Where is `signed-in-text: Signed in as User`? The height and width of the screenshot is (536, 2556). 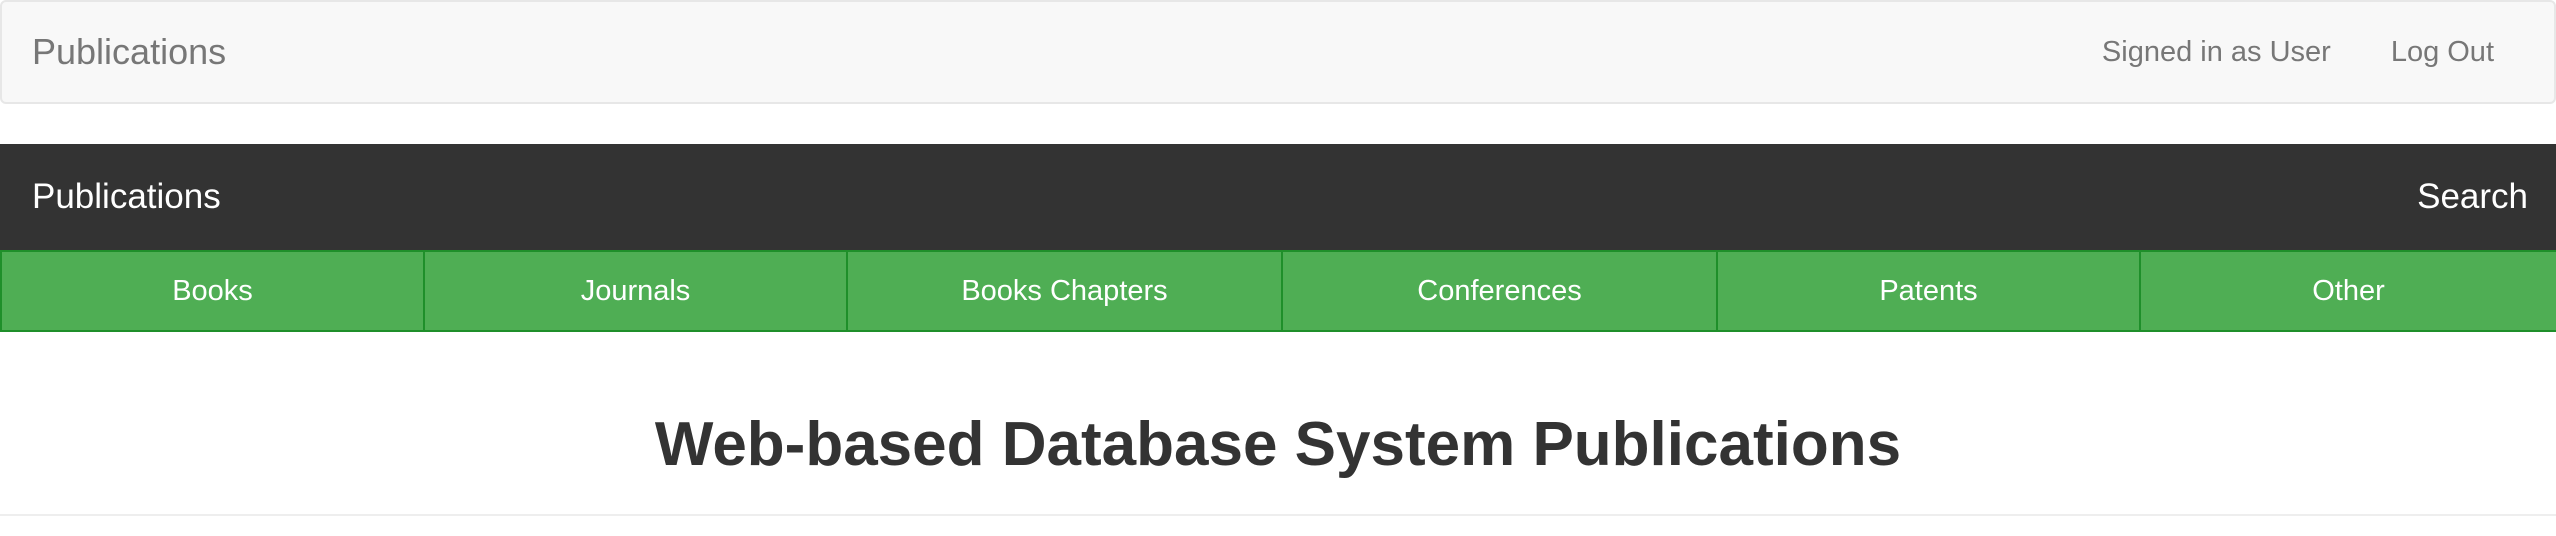 signed-in-text: Signed in as User is located at coordinates (2216, 51).